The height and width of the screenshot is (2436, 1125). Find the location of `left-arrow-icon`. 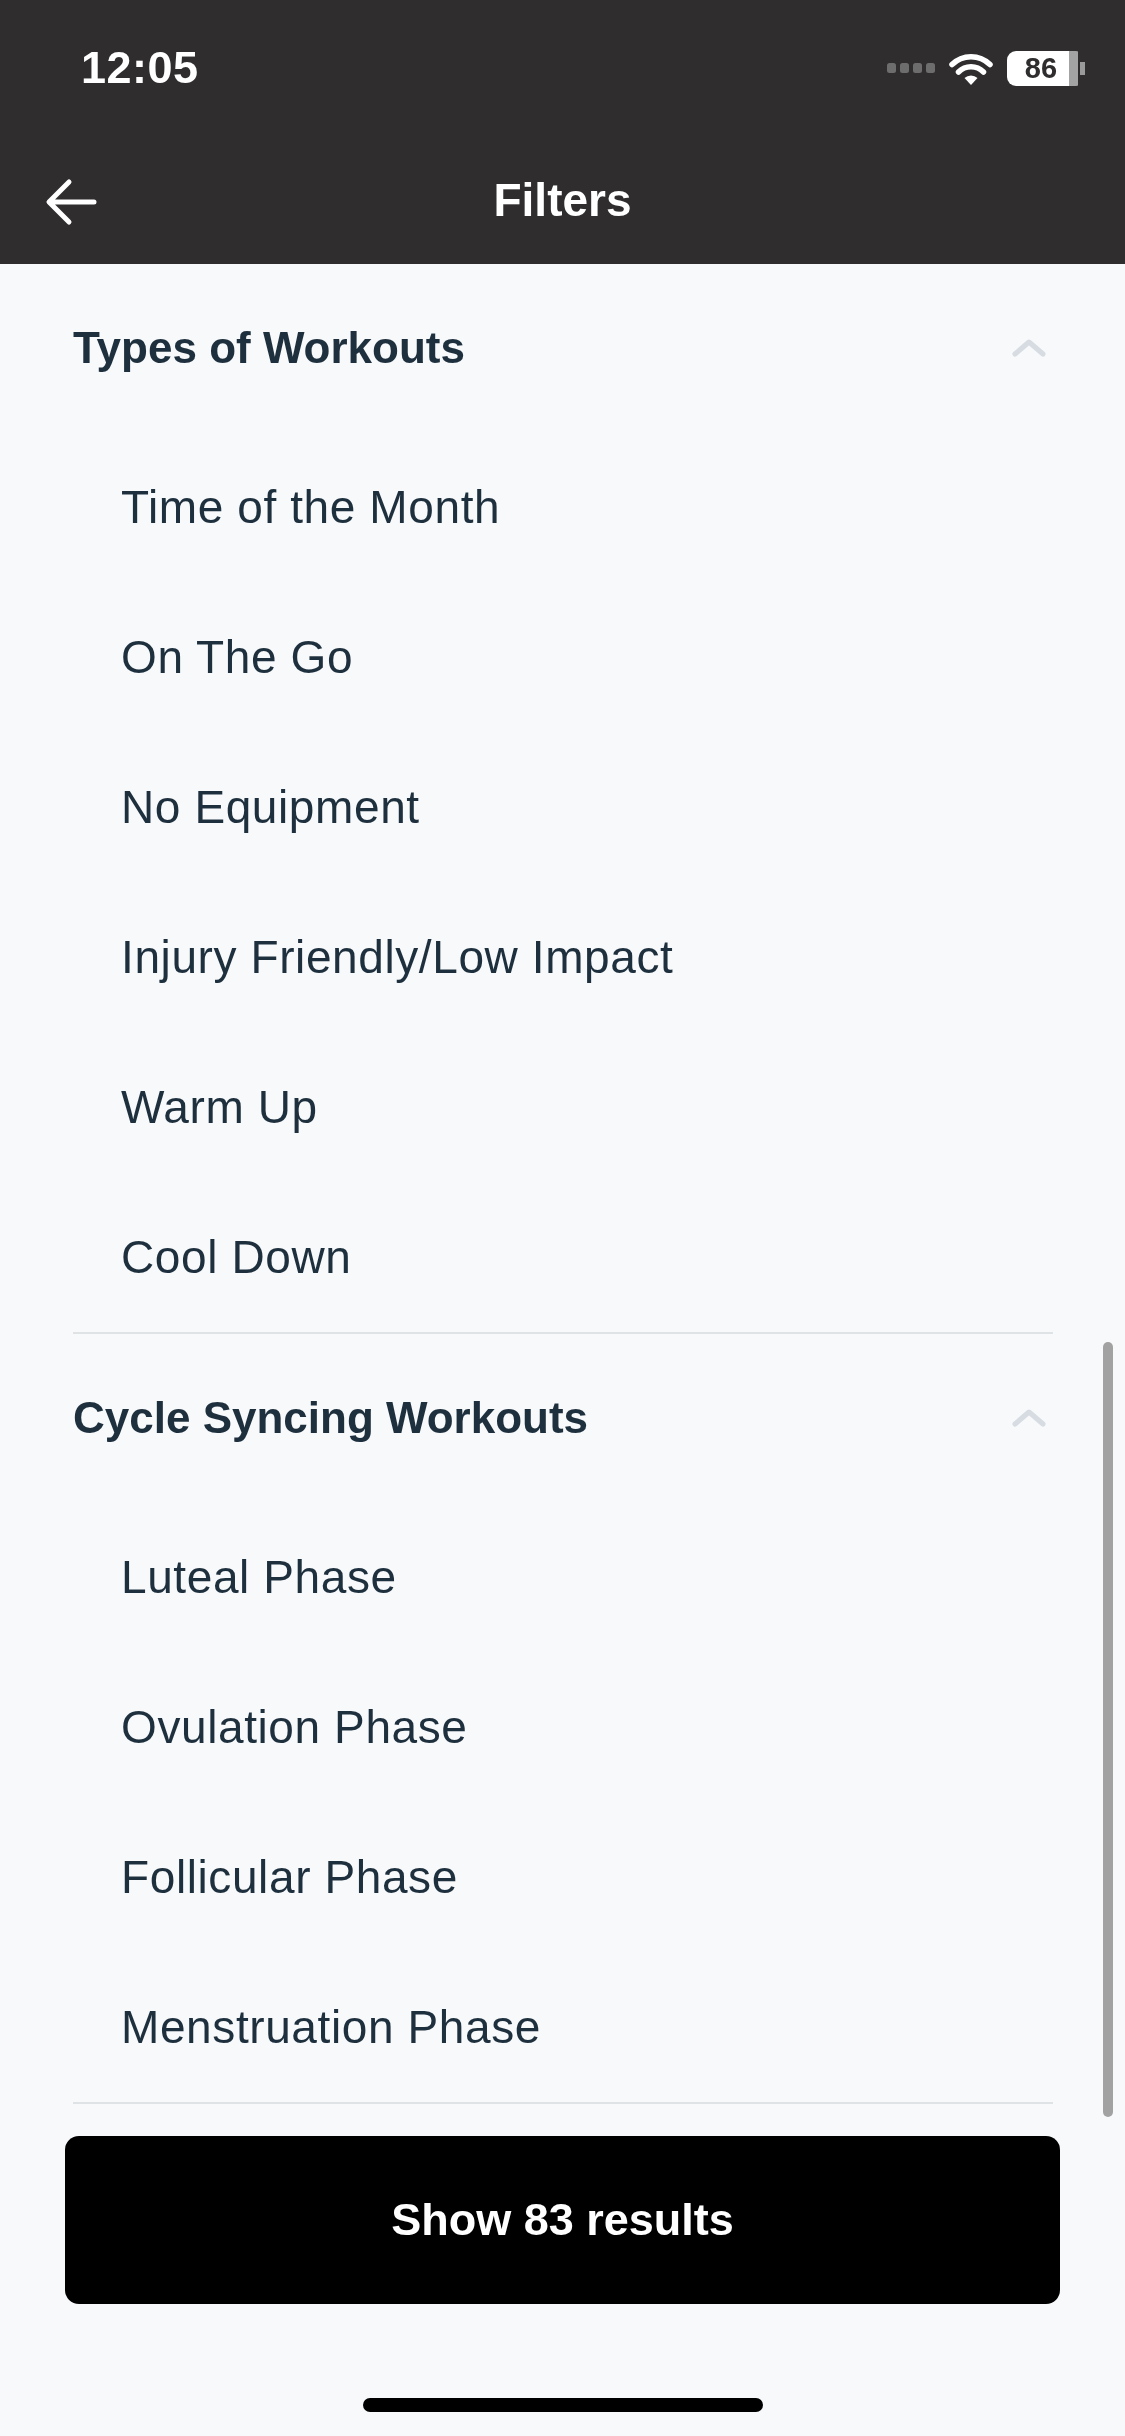

left-arrow-icon is located at coordinates (71, 202).